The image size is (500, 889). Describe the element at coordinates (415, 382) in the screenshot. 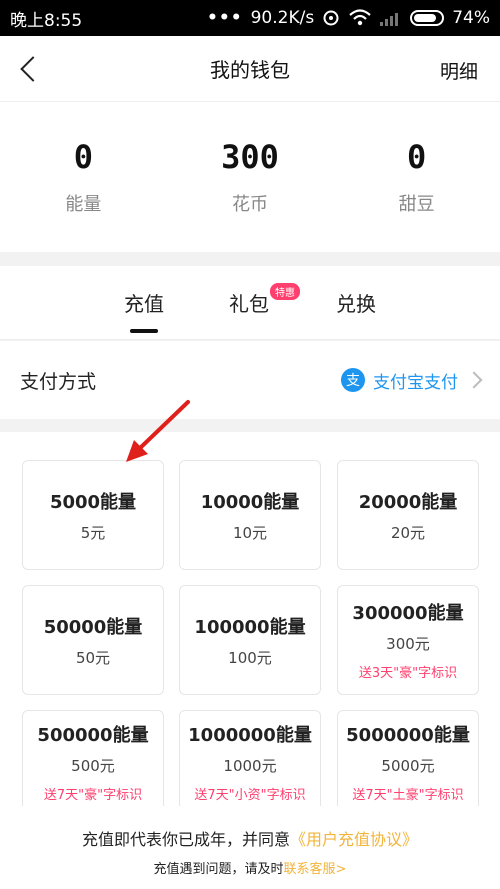

I see `payment-method-value: 支付宝支付` at that location.